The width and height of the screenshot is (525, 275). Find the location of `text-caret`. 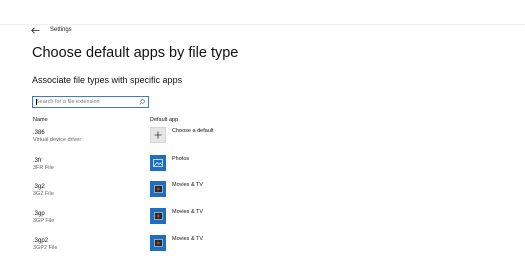

text-caret is located at coordinates (36, 102).